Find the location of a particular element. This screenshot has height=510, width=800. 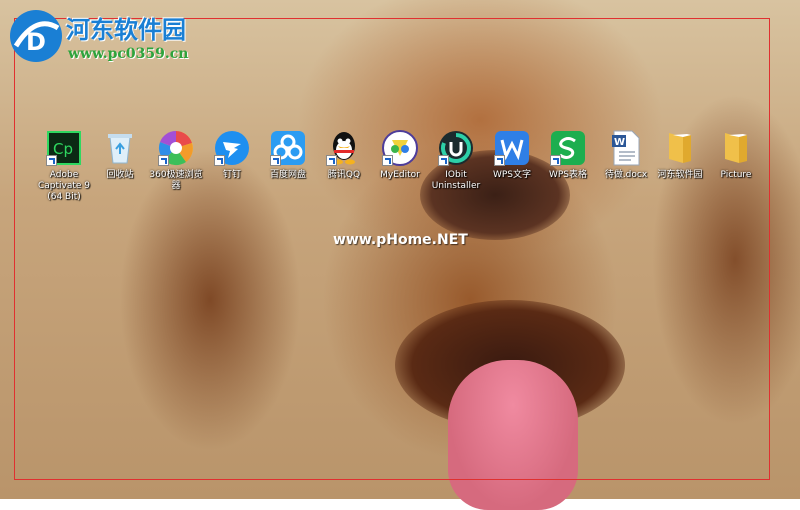

desktop-icon-label: 腾讯QQ is located at coordinates (344, 175).